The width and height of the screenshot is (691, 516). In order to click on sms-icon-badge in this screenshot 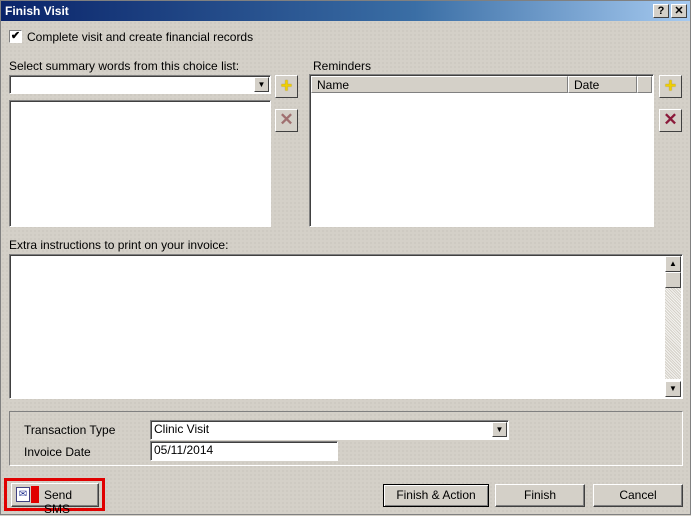, I will do `click(35, 494)`.